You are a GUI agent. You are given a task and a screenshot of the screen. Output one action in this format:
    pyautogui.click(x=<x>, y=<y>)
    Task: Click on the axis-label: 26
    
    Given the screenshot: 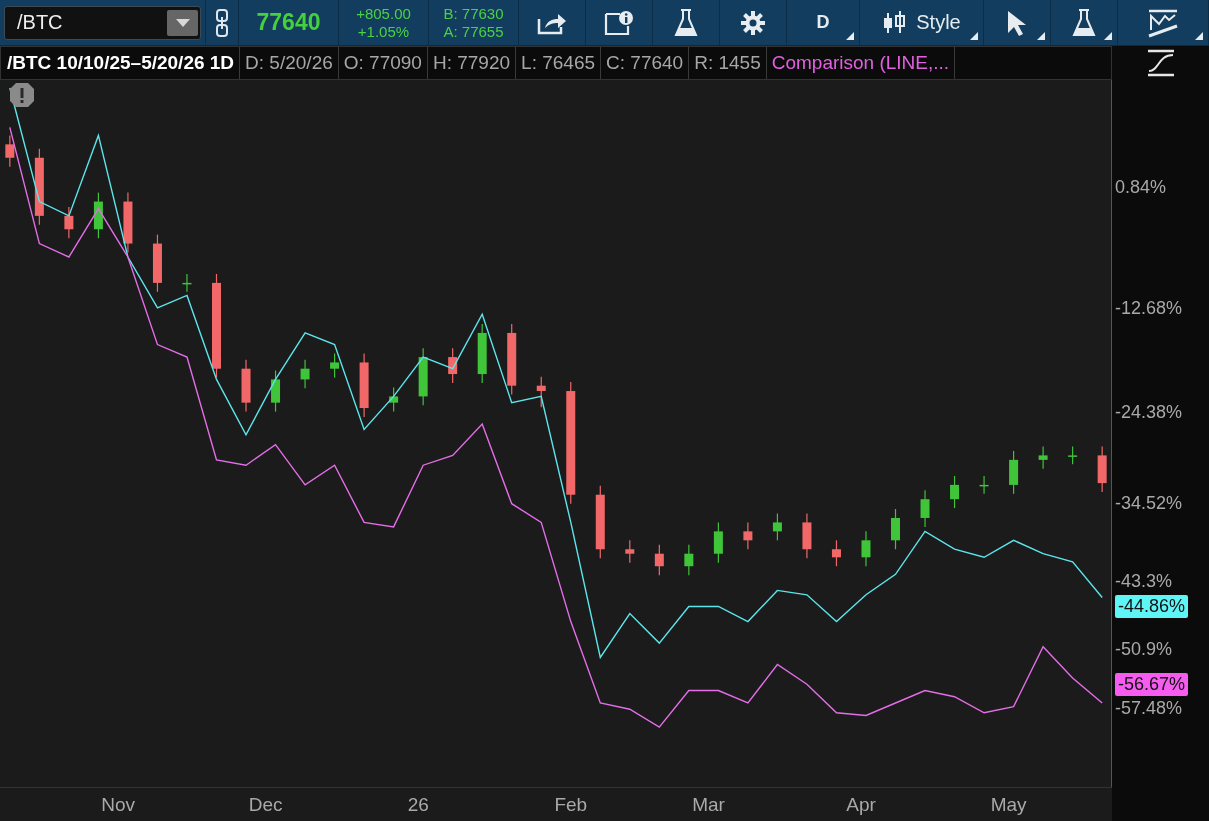 What is the action you would take?
    pyautogui.click(x=418, y=805)
    